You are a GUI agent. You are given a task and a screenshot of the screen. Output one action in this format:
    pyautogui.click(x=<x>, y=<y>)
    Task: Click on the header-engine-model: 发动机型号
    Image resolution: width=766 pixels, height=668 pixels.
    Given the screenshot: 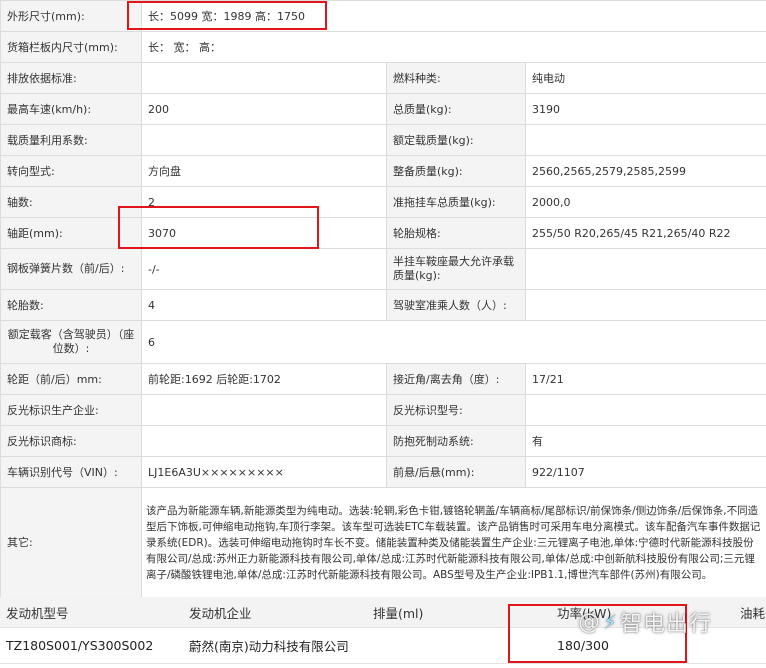 What is the action you would take?
    pyautogui.click(x=91, y=612)
    